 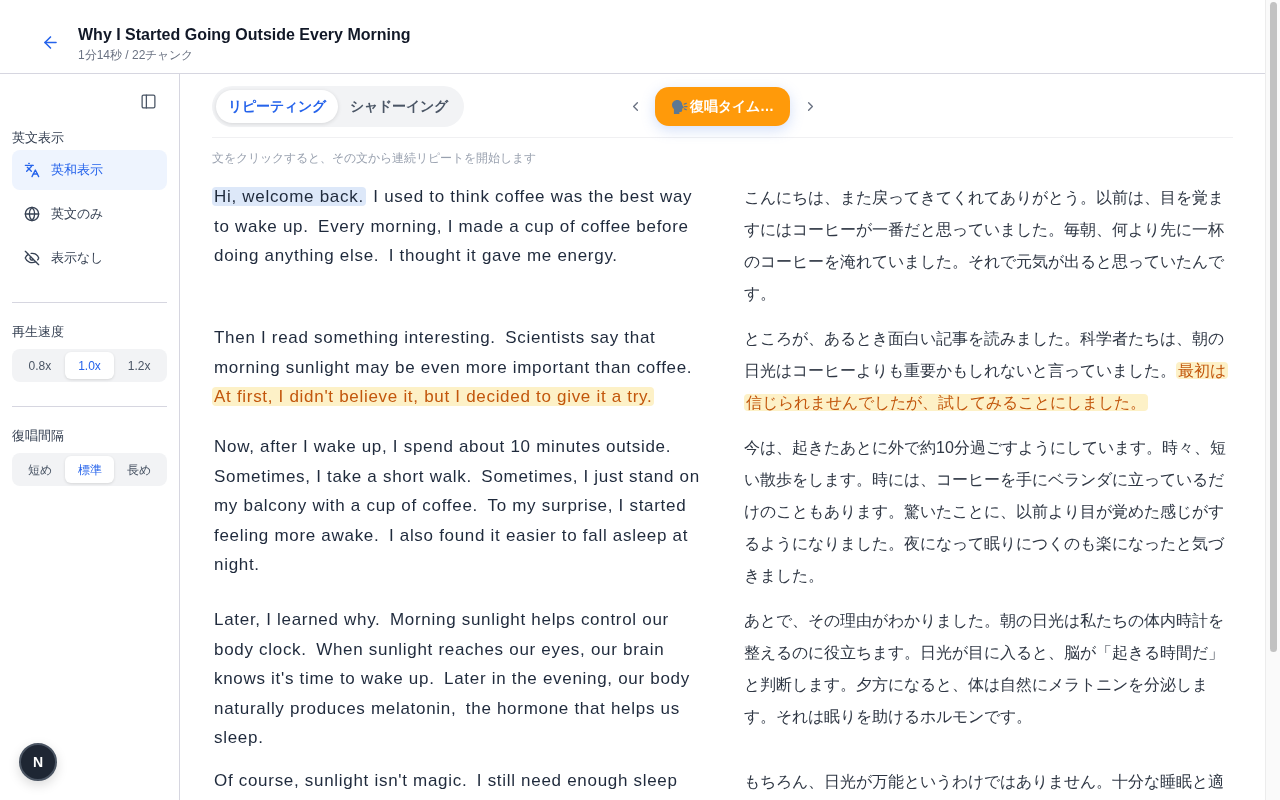 What do you see at coordinates (38, 138) in the screenshot?
I see `section-label: 英文表示` at bounding box center [38, 138].